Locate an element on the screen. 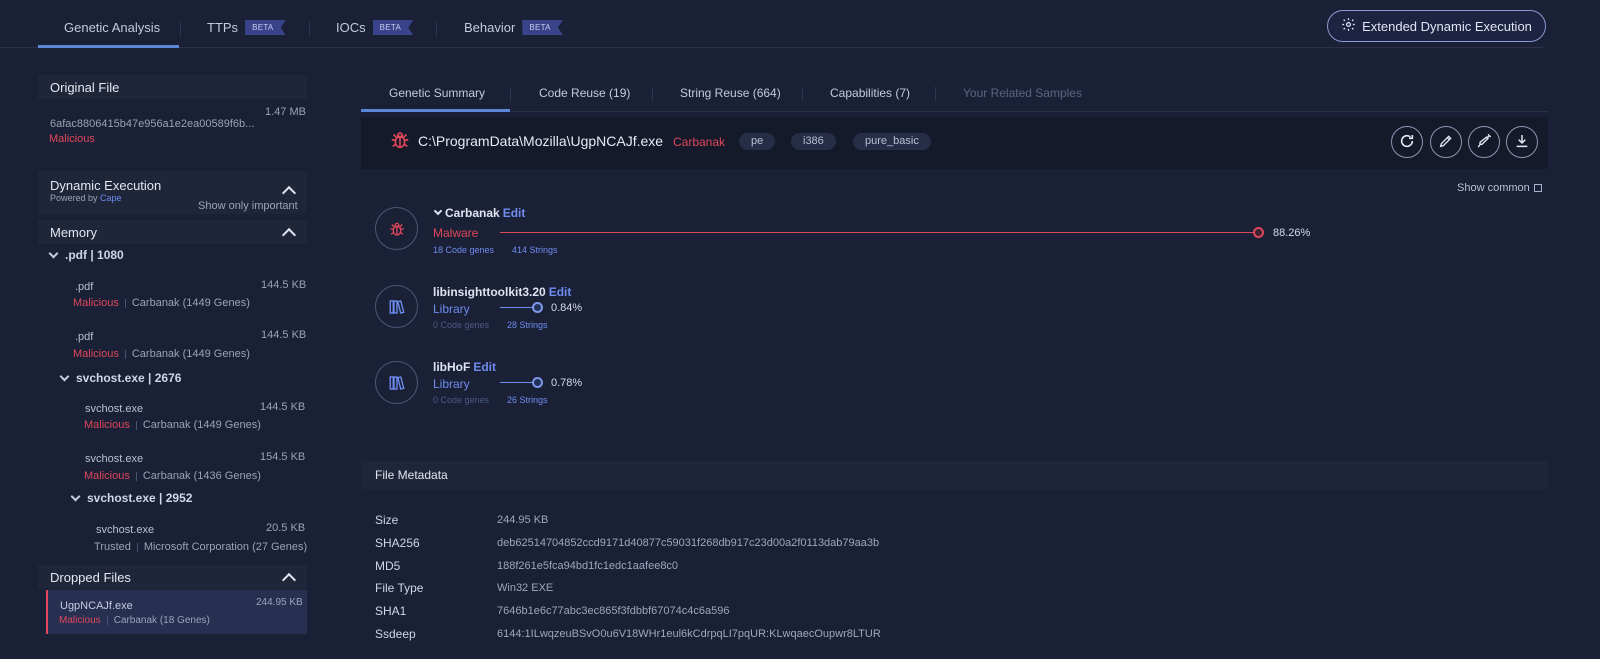 The height and width of the screenshot is (659, 1600). code-genes-link: 18 Code genes is located at coordinates (463, 250).